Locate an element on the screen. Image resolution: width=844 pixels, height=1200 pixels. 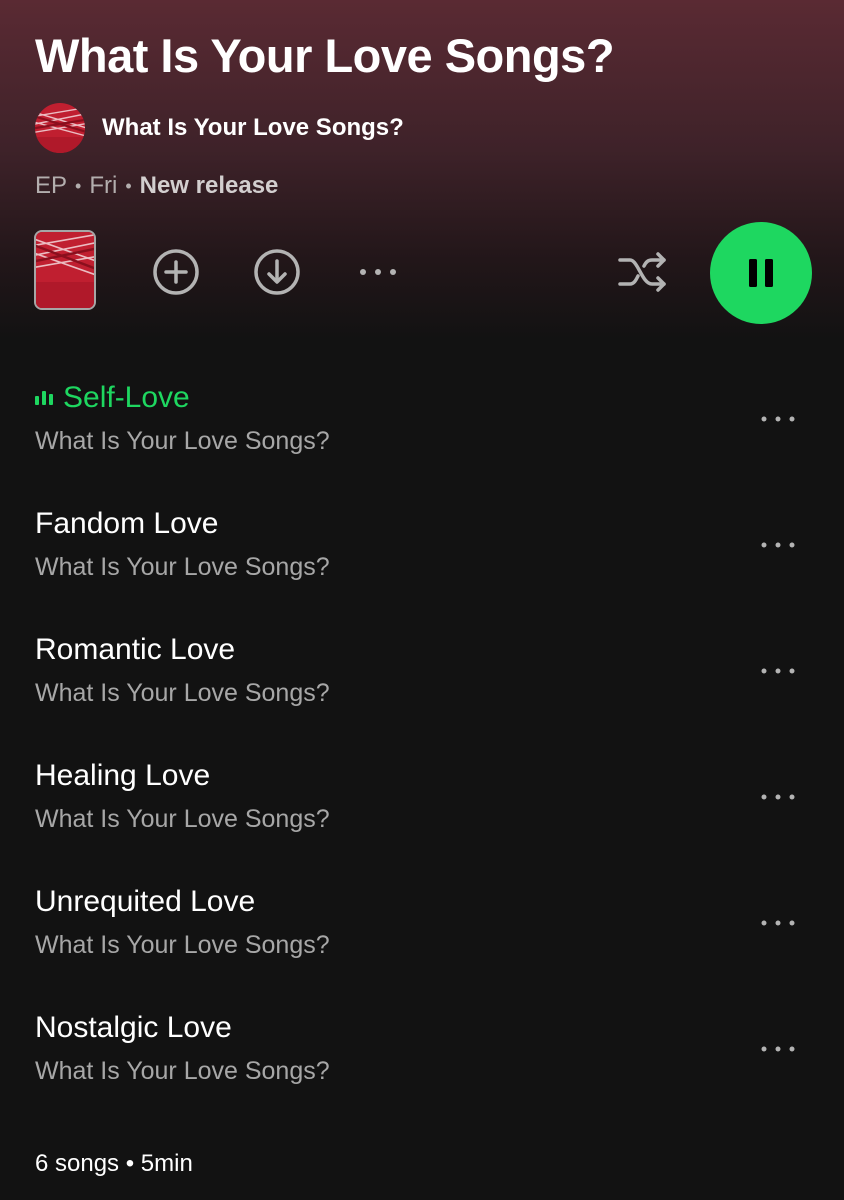
download-circle-icon is located at coordinates (277, 272).